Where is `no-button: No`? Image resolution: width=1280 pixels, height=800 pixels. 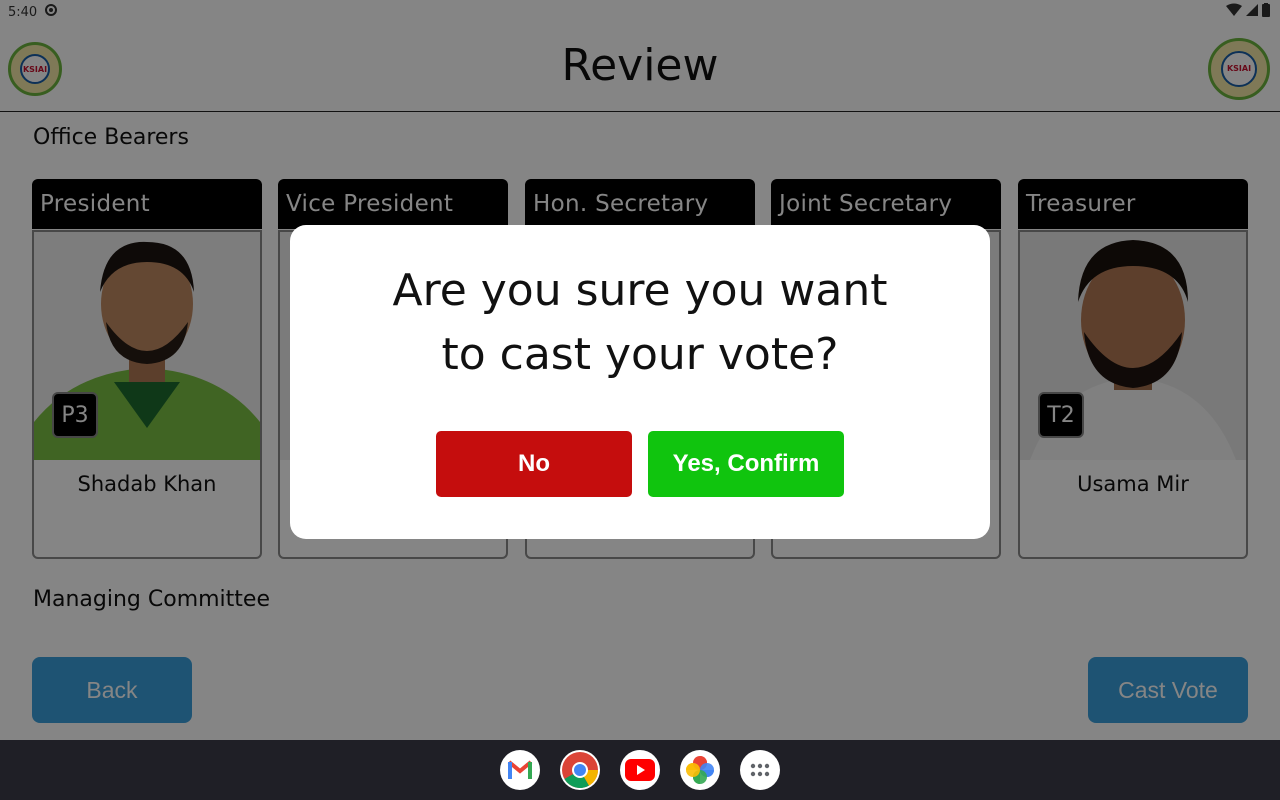 no-button: No is located at coordinates (534, 464).